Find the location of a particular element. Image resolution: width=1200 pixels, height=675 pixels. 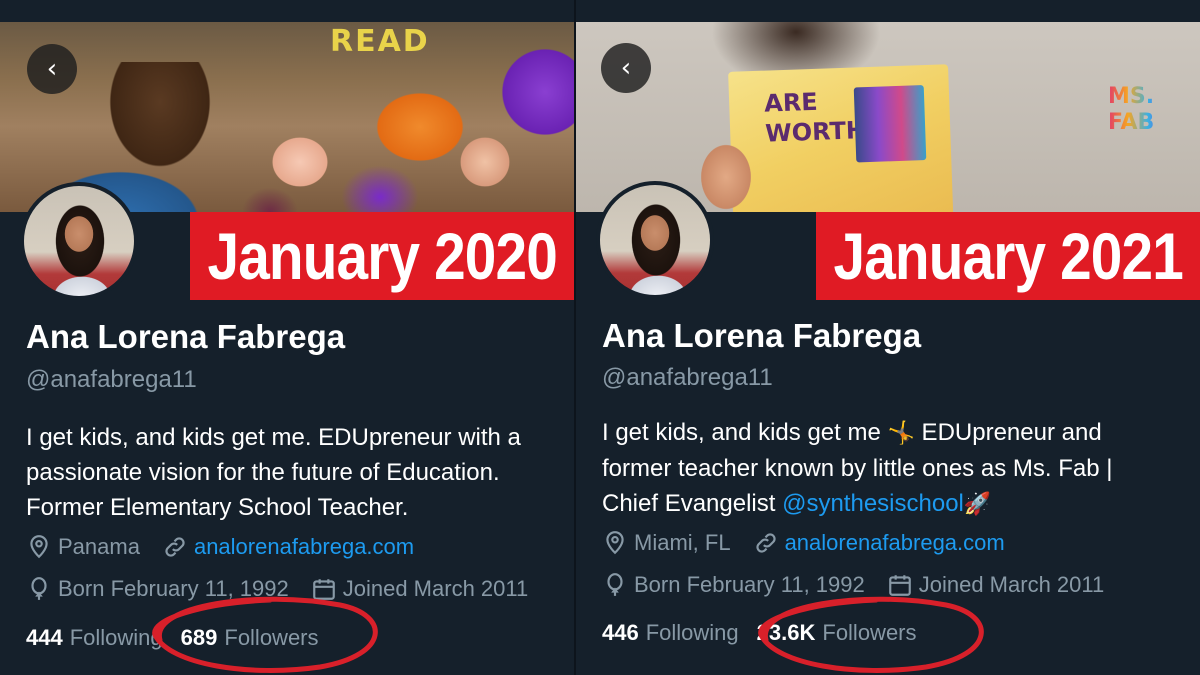

following-link: 446 Following is located at coordinates (670, 633).